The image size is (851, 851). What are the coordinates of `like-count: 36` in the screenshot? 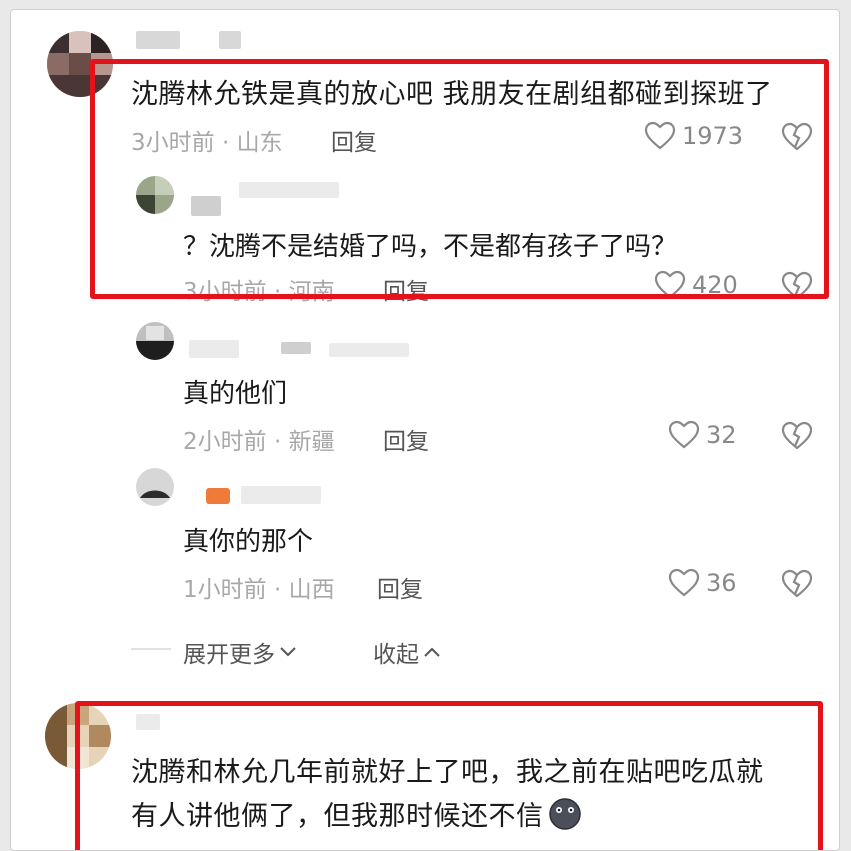 It's located at (721, 583).